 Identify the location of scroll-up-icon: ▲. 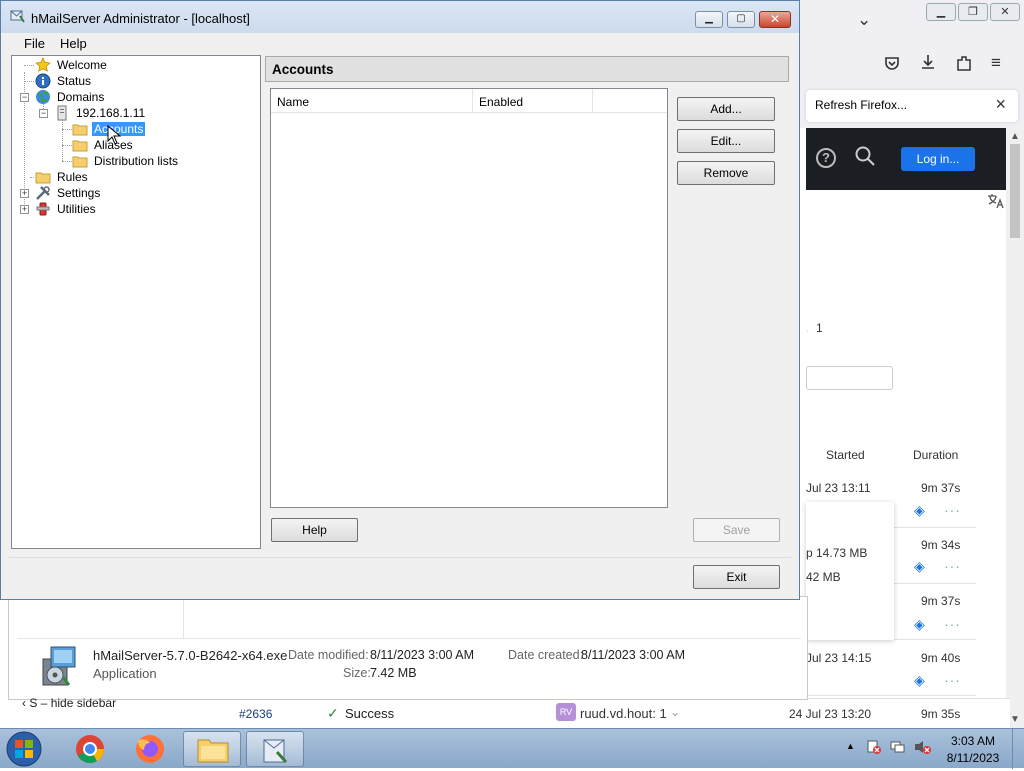
(1015, 136).